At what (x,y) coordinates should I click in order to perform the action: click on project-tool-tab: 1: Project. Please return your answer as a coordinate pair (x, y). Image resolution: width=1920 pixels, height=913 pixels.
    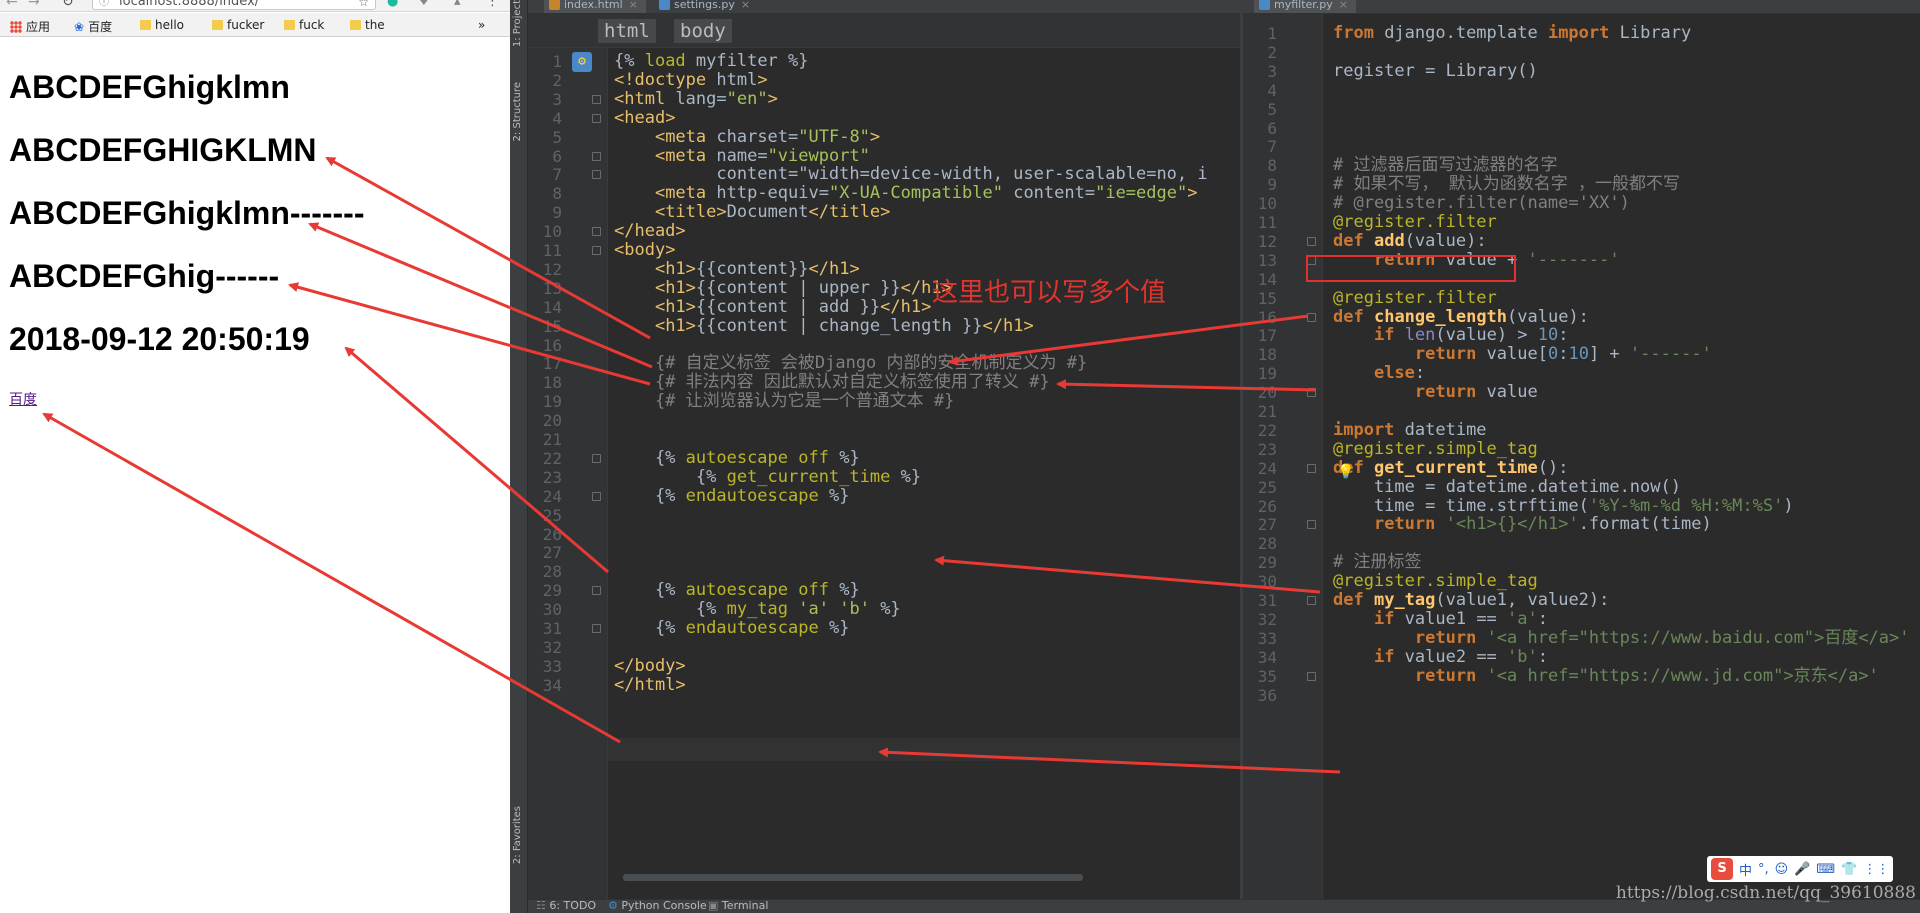
    Looking at the image, I should click on (517, 23).